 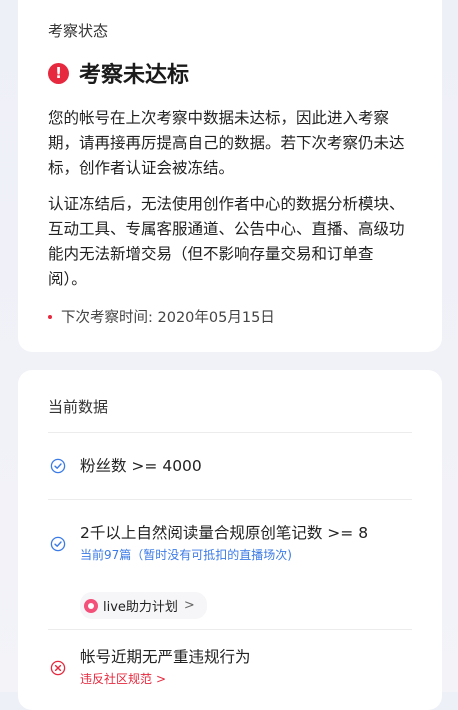 What do you see at coordinates (58, 668) in the screenshot?
I see `x-circle-icon` at bounding box center [58, 668].